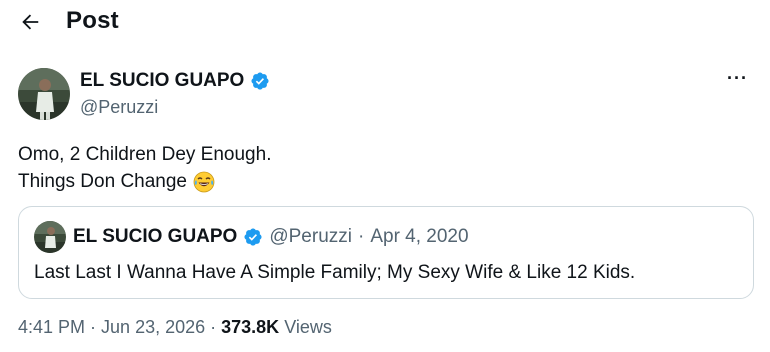 Image resolution: width=770 pixels, height=352 pixels. What do you see at coordinates (51, 327) in the screenshot?
I see `post-time: 4:41 PM` at bounding box center [51, 327].